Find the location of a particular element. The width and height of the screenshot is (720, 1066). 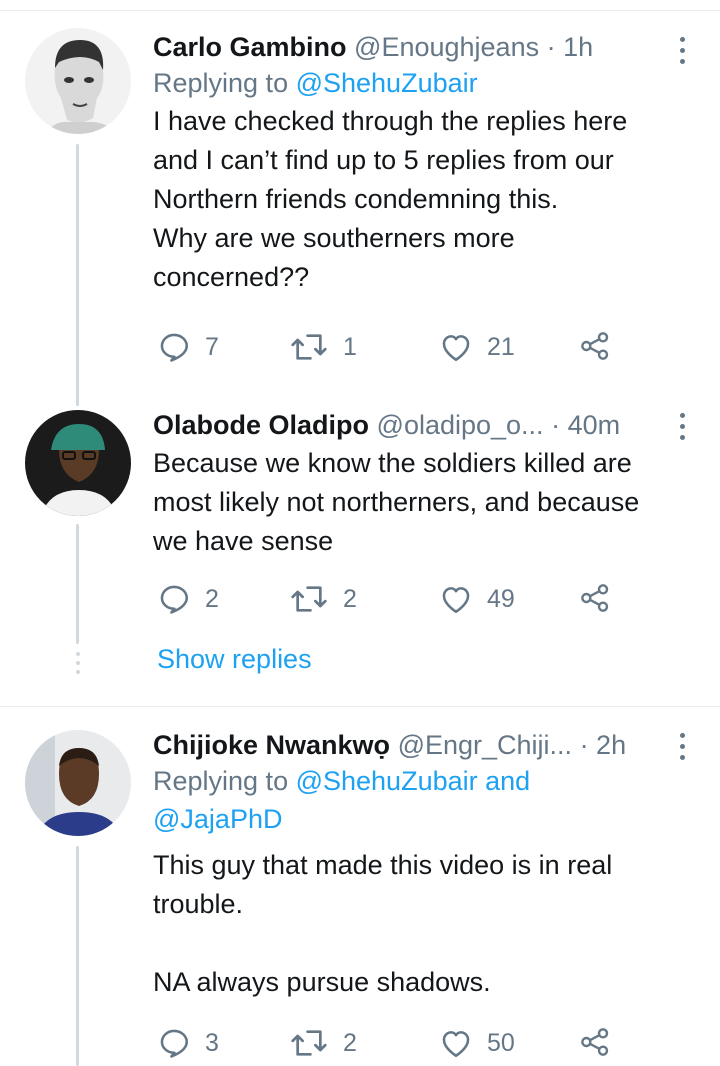

reply-count: 7 is located at coordinates (212, 346).